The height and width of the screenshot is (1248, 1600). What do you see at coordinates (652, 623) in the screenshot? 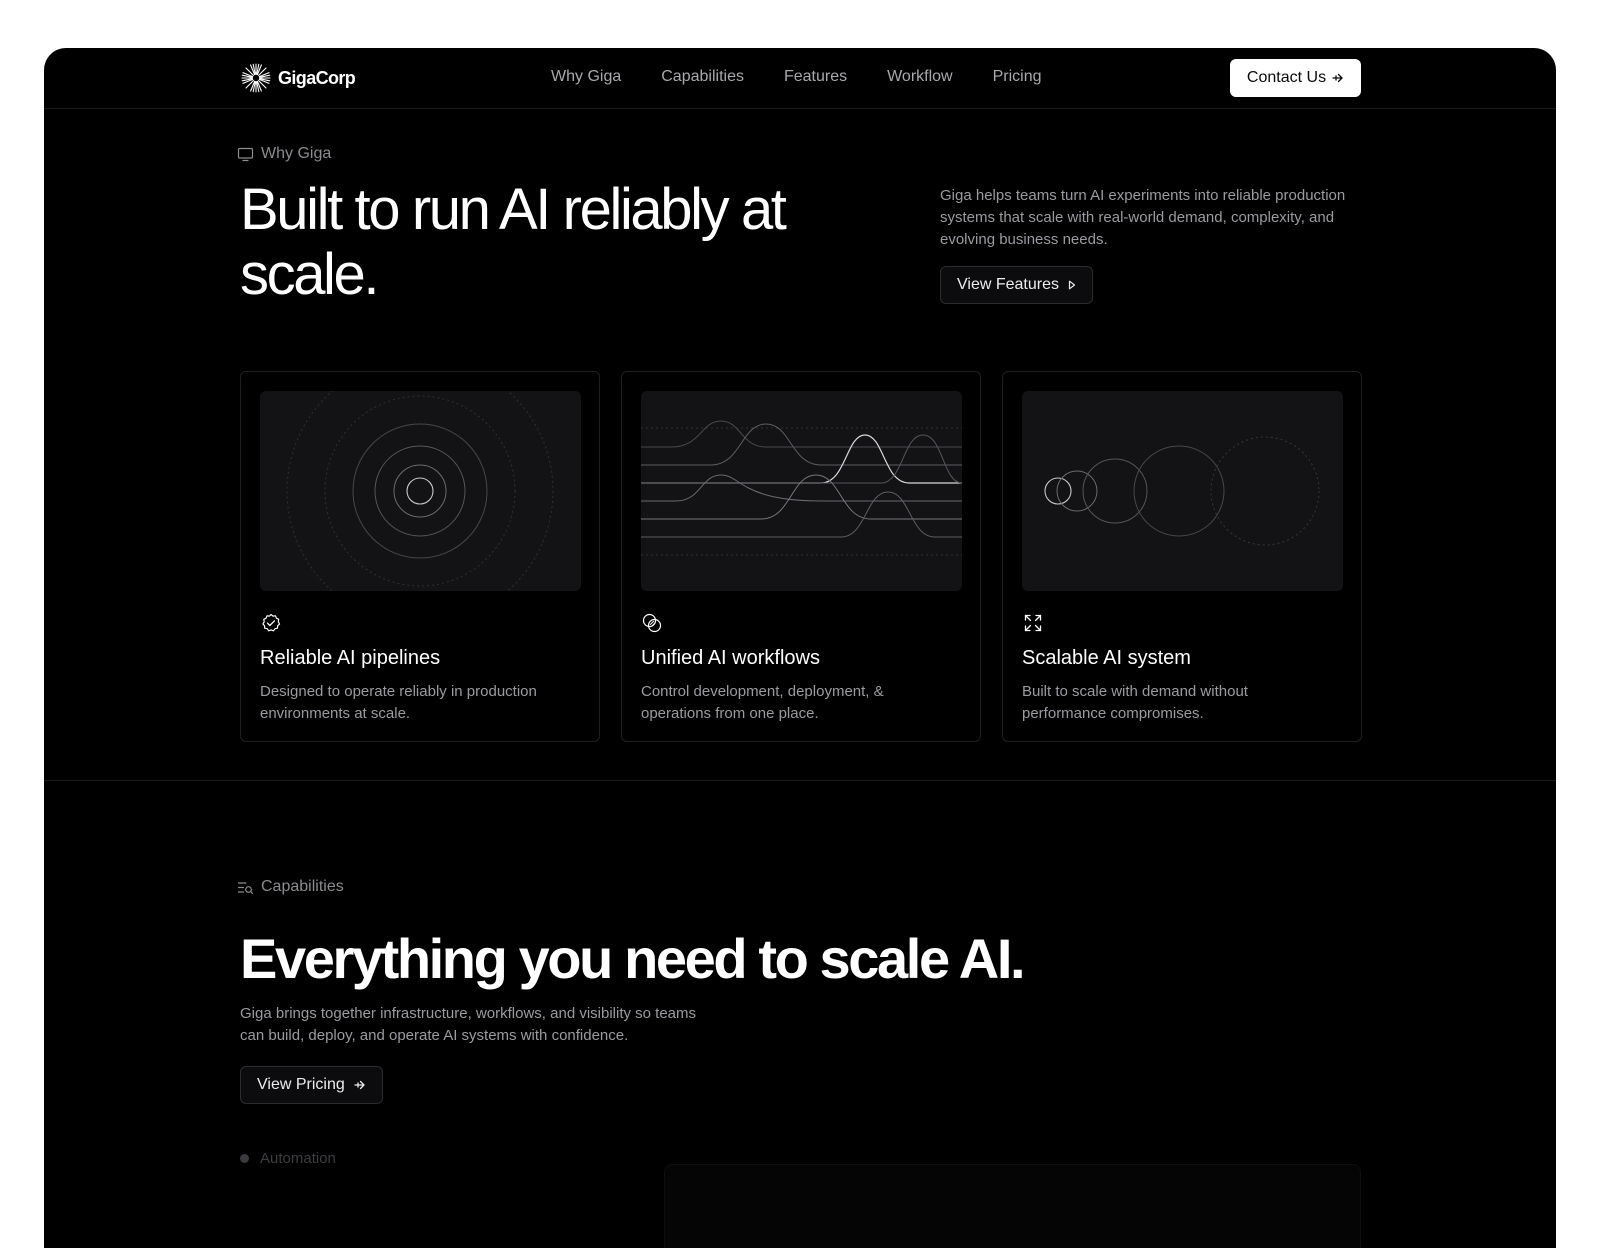
I see `overlap-circles-icon` at bounding box center [652, 623].